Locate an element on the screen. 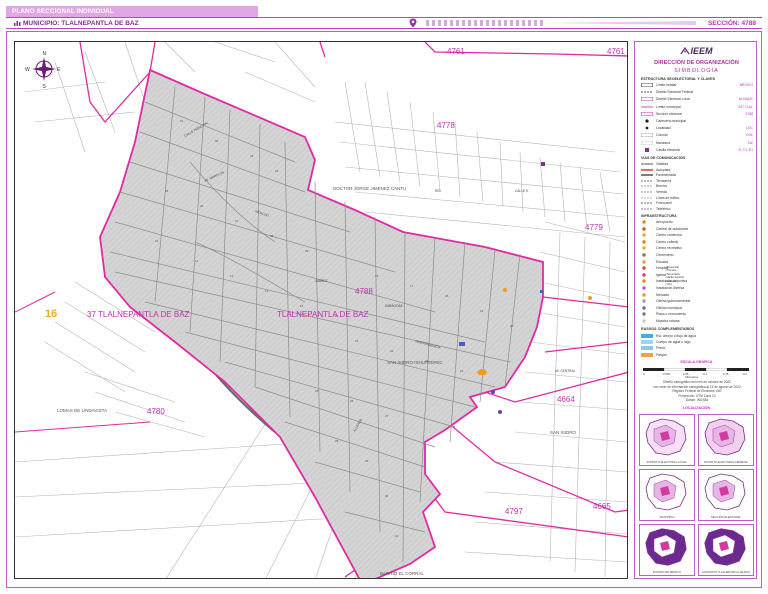 The image size is (768, 594). road-item: Terracería is located at coordinates (697, 181).